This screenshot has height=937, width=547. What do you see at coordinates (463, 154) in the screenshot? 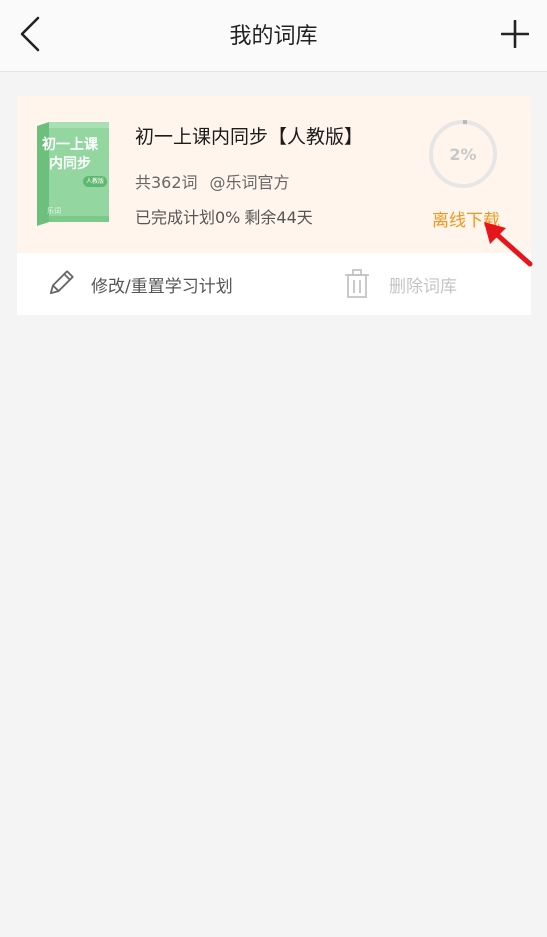
I see `download-progress-label: 2%` at bounding box center [463, 154].